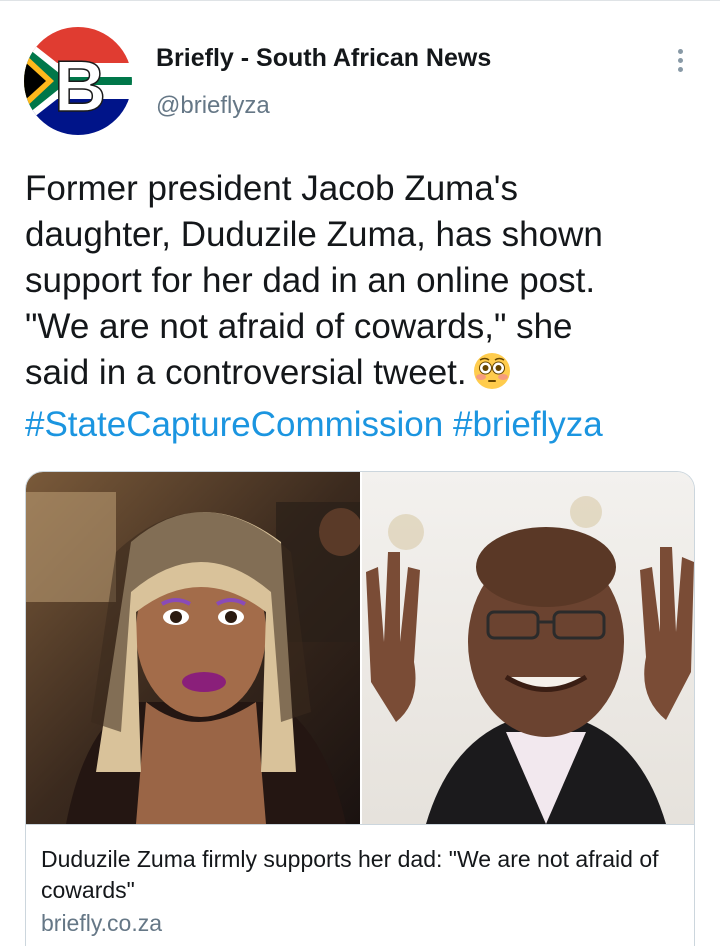  I want to click on top-divider, so click(360, 0).